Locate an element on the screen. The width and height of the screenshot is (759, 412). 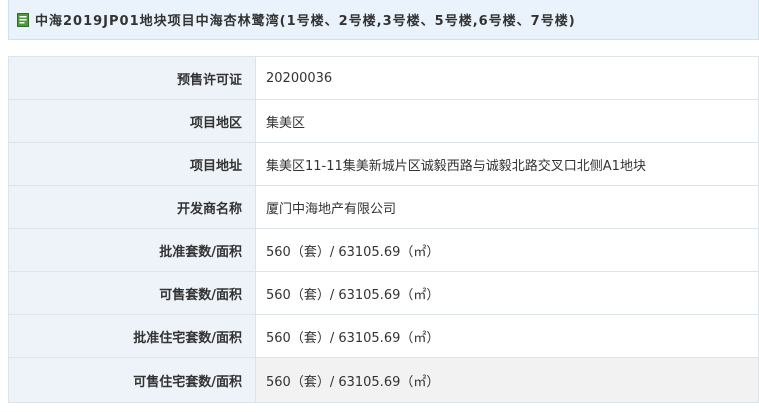
developer-name-value: 厦门中海地产有限公司 is located at coordinates (507, 207).